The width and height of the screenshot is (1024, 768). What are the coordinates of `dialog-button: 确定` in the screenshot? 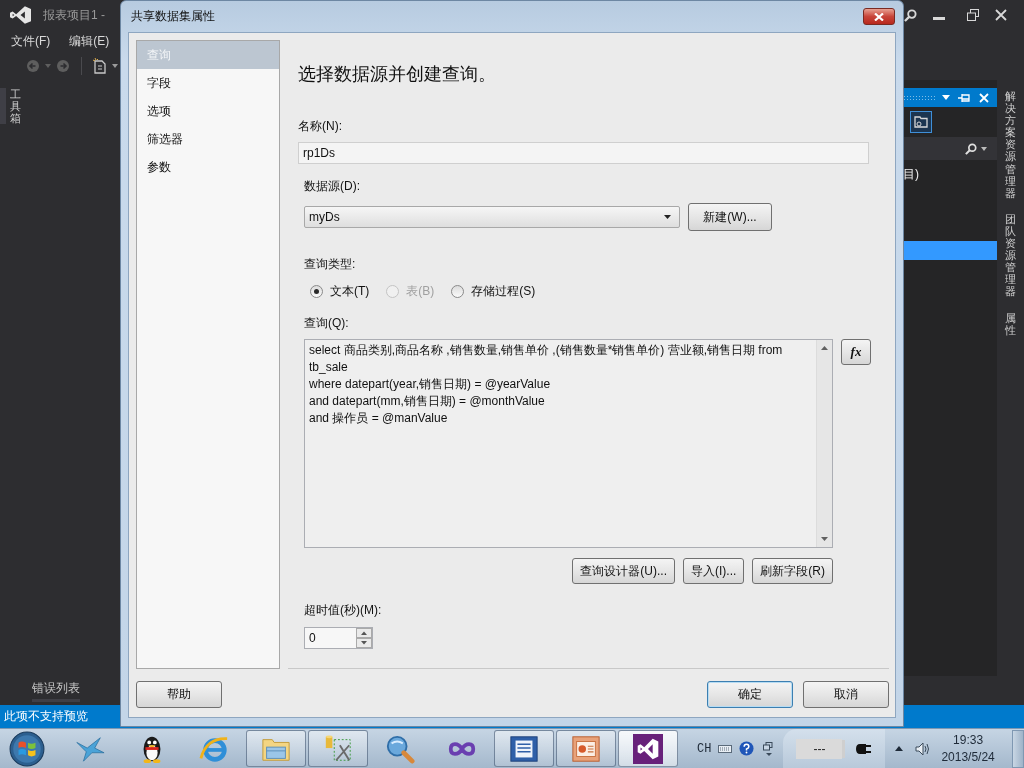 It's located at (750, 694).